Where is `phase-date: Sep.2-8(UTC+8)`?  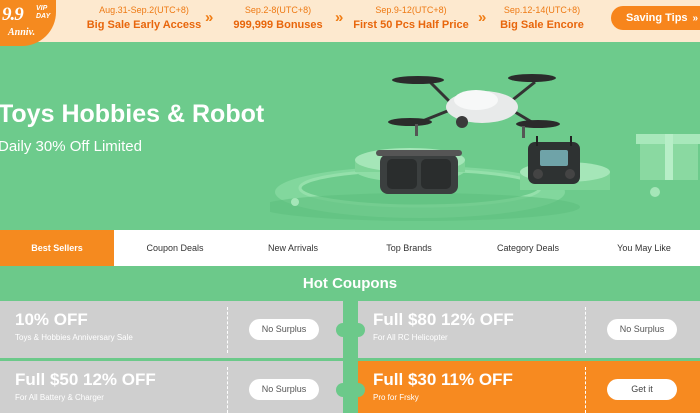
phase-date: Sep.2-8(UTC+8) is located at coordinates (278, 10).